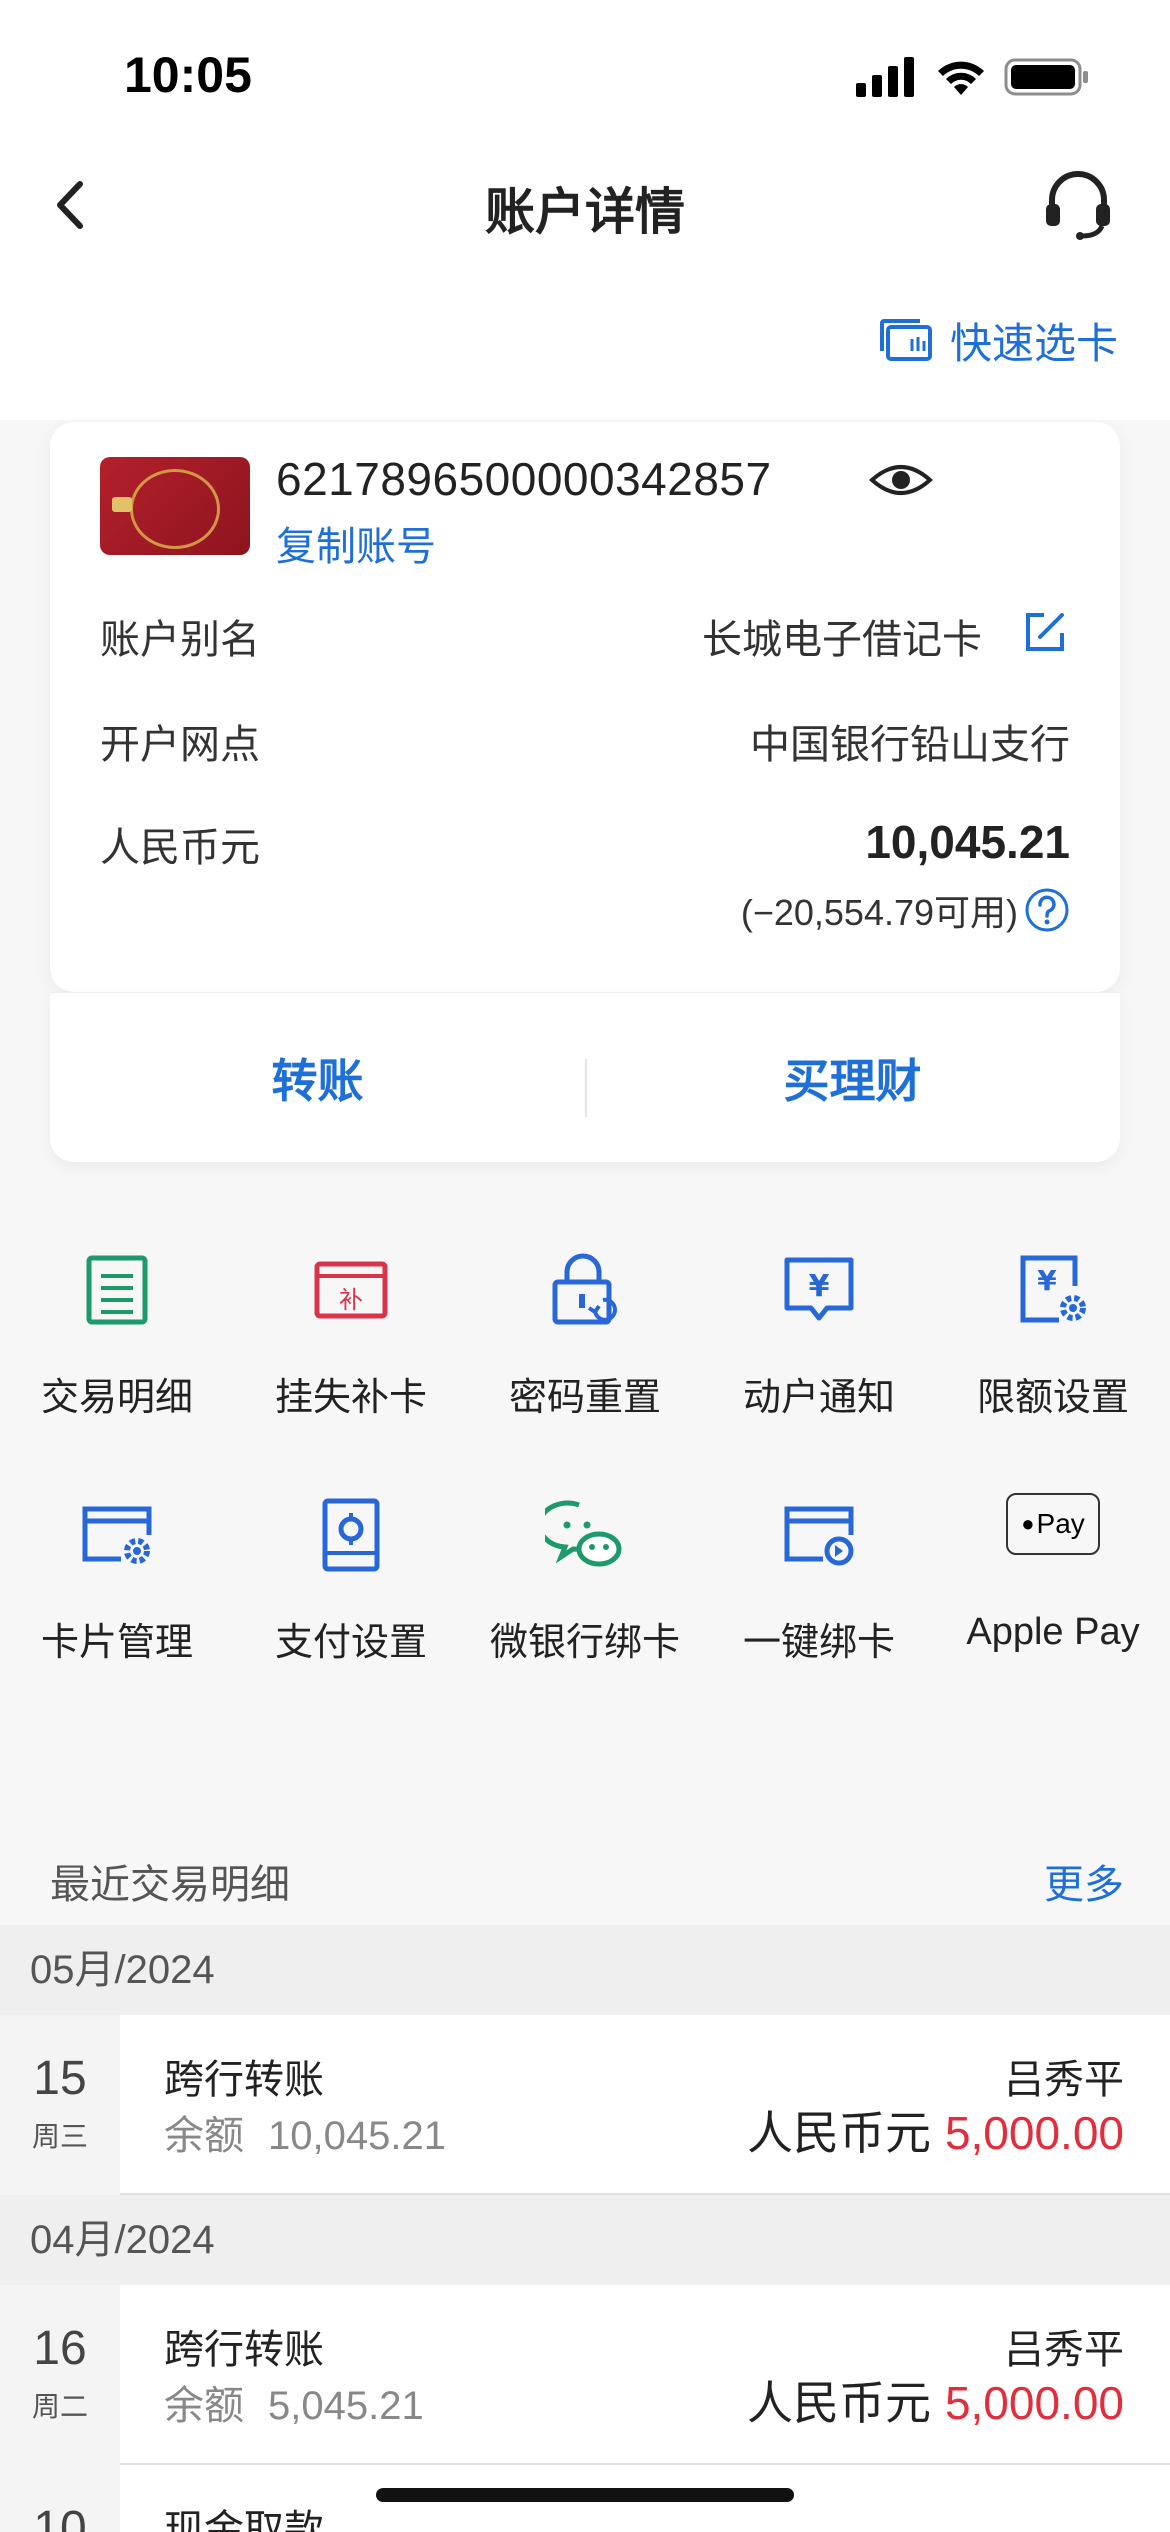 Image resolution: width=1170 pixels, height=2532 pixels. I want to click on wechat-bind-icon, so click(583, 1533).